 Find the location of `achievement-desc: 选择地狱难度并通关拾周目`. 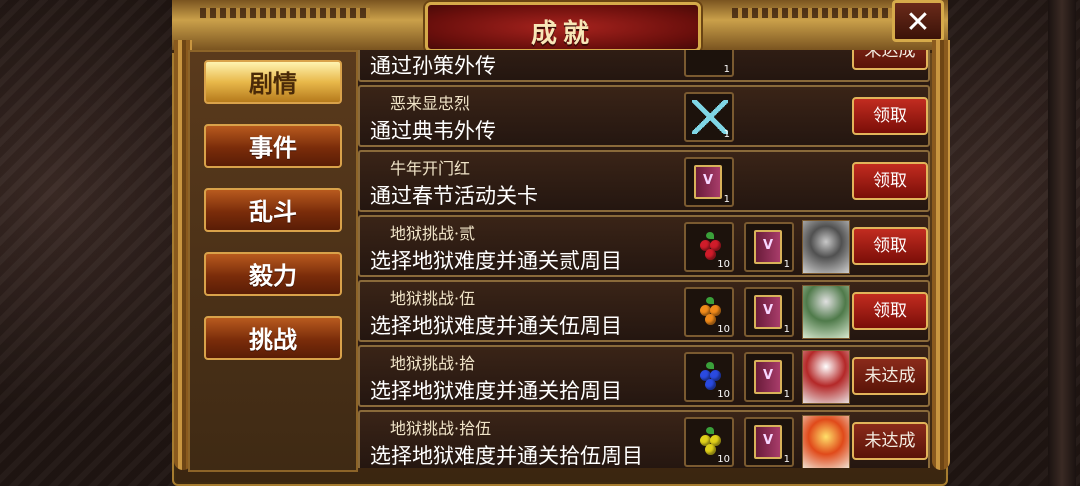

achievement-desc: 选择地狱难度并通关拾周目 is located at coordinates (496, 391).